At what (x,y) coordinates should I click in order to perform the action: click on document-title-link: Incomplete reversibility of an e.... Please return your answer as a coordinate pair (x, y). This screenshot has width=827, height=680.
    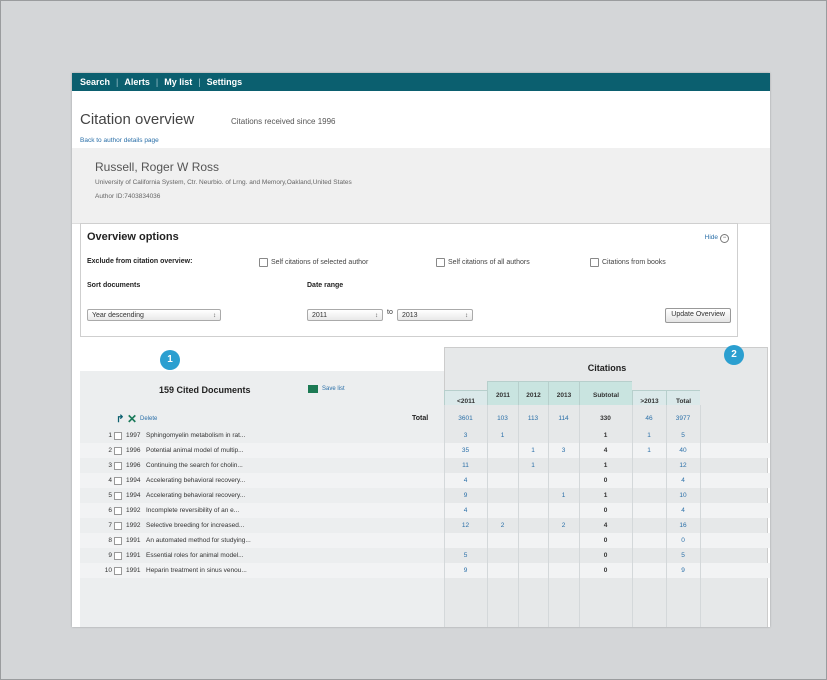
    Looking at the image, I should click on (192, 510).